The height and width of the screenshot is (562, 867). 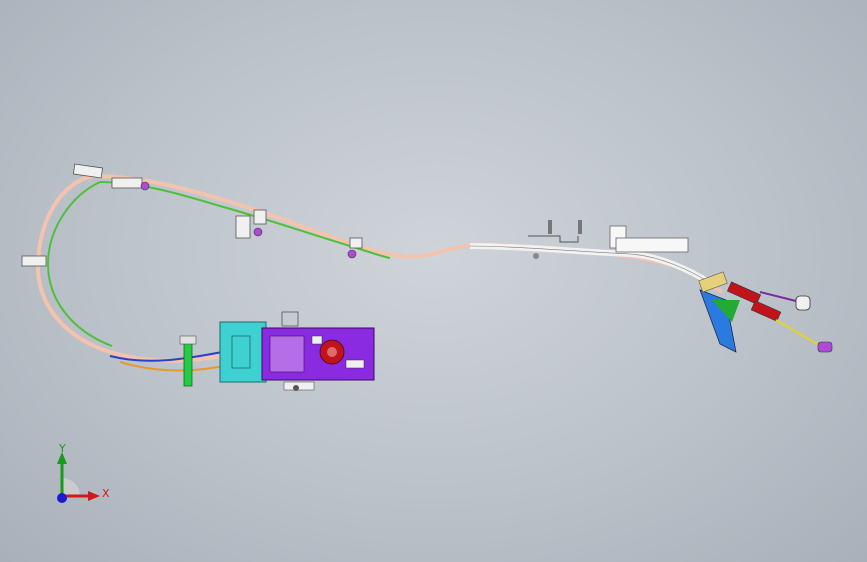 What do you see at coordinates (62, 448) in the screenshot?
I see `y-axis-label: Y` at bounding box center [62, 448].